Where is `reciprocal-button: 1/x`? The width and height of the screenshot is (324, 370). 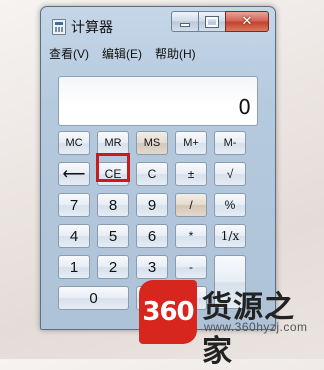
reciprocal-button: 1/x is located at coordinates (230, 236).